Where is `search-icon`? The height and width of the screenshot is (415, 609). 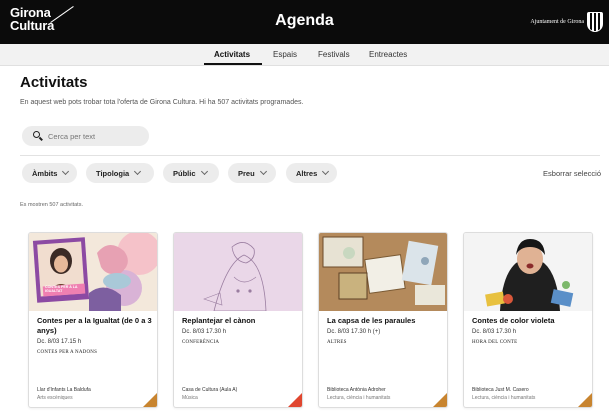
search-icon is located at coordinates (36, 134).